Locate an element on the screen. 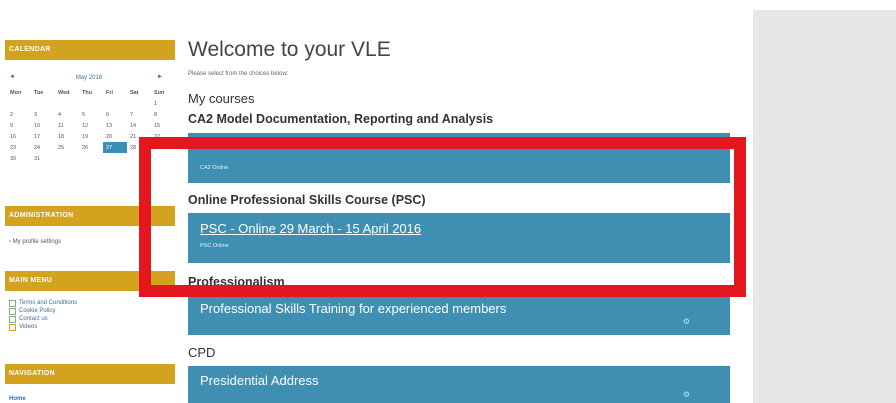 The width and height of the screenshot is (896, 403). calendar-day: 8 is located at coordinates (163, 114).